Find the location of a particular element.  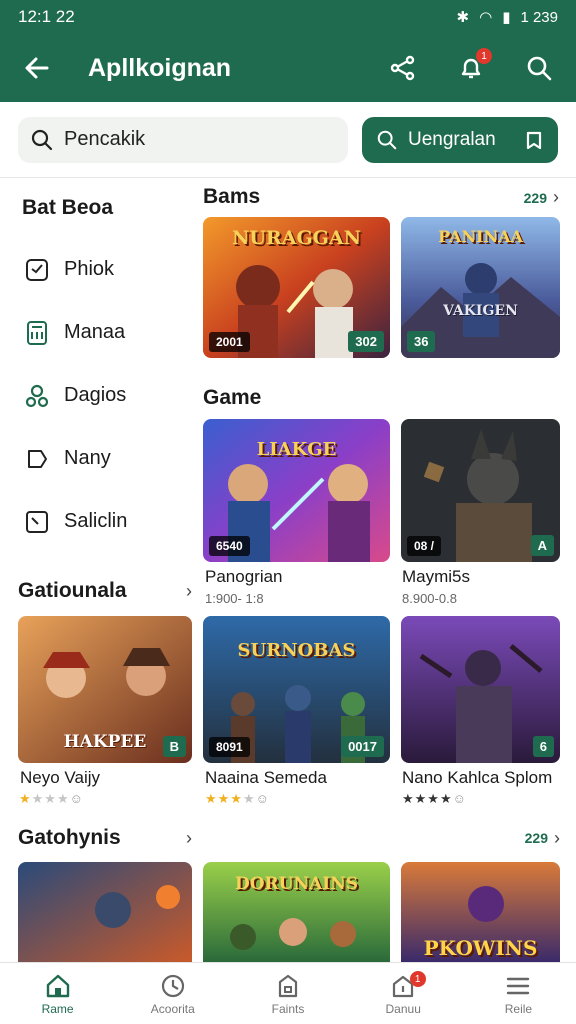

game-card: SURNOBAS 8091 0017 is located at coordinates (296, 689).